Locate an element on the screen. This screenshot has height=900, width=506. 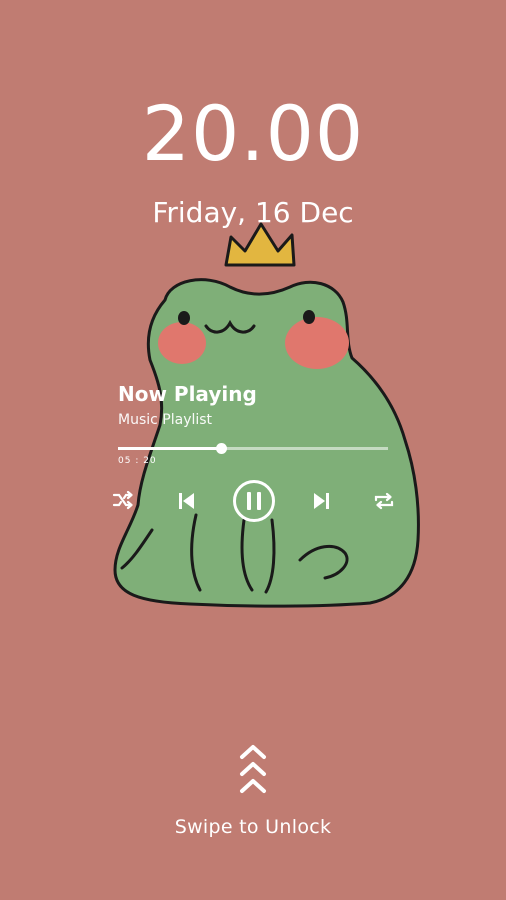
repeat-icon is located at coordinates (384, 501).